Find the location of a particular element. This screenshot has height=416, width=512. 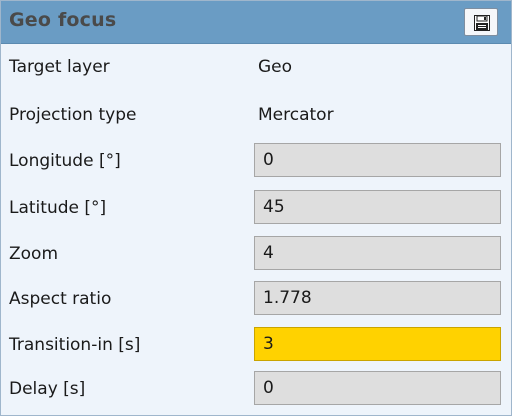

latitude-label: Latitude [°] is located at coordinates (58, 208).